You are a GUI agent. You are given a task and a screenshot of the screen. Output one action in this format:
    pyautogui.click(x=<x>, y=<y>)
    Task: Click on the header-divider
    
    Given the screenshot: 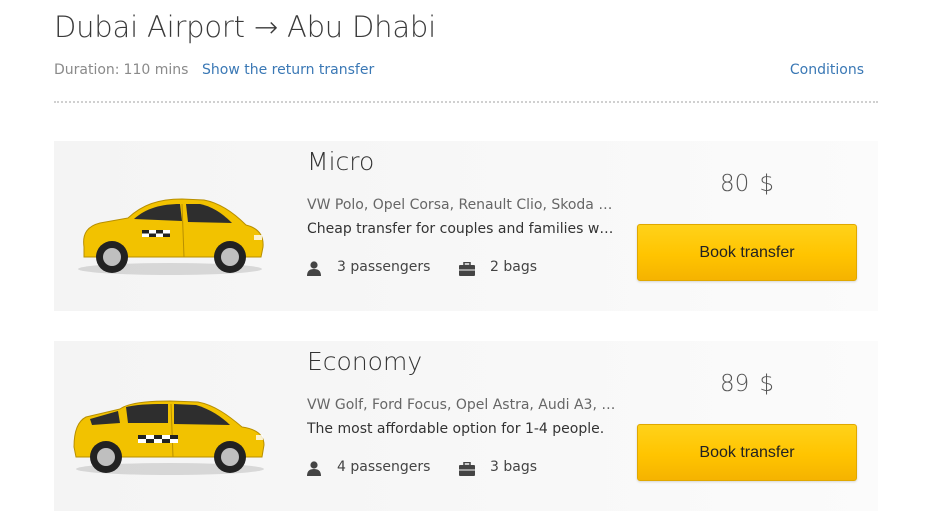 What is the action you would take?
    pyautogui.click(x=466, y=102)
    